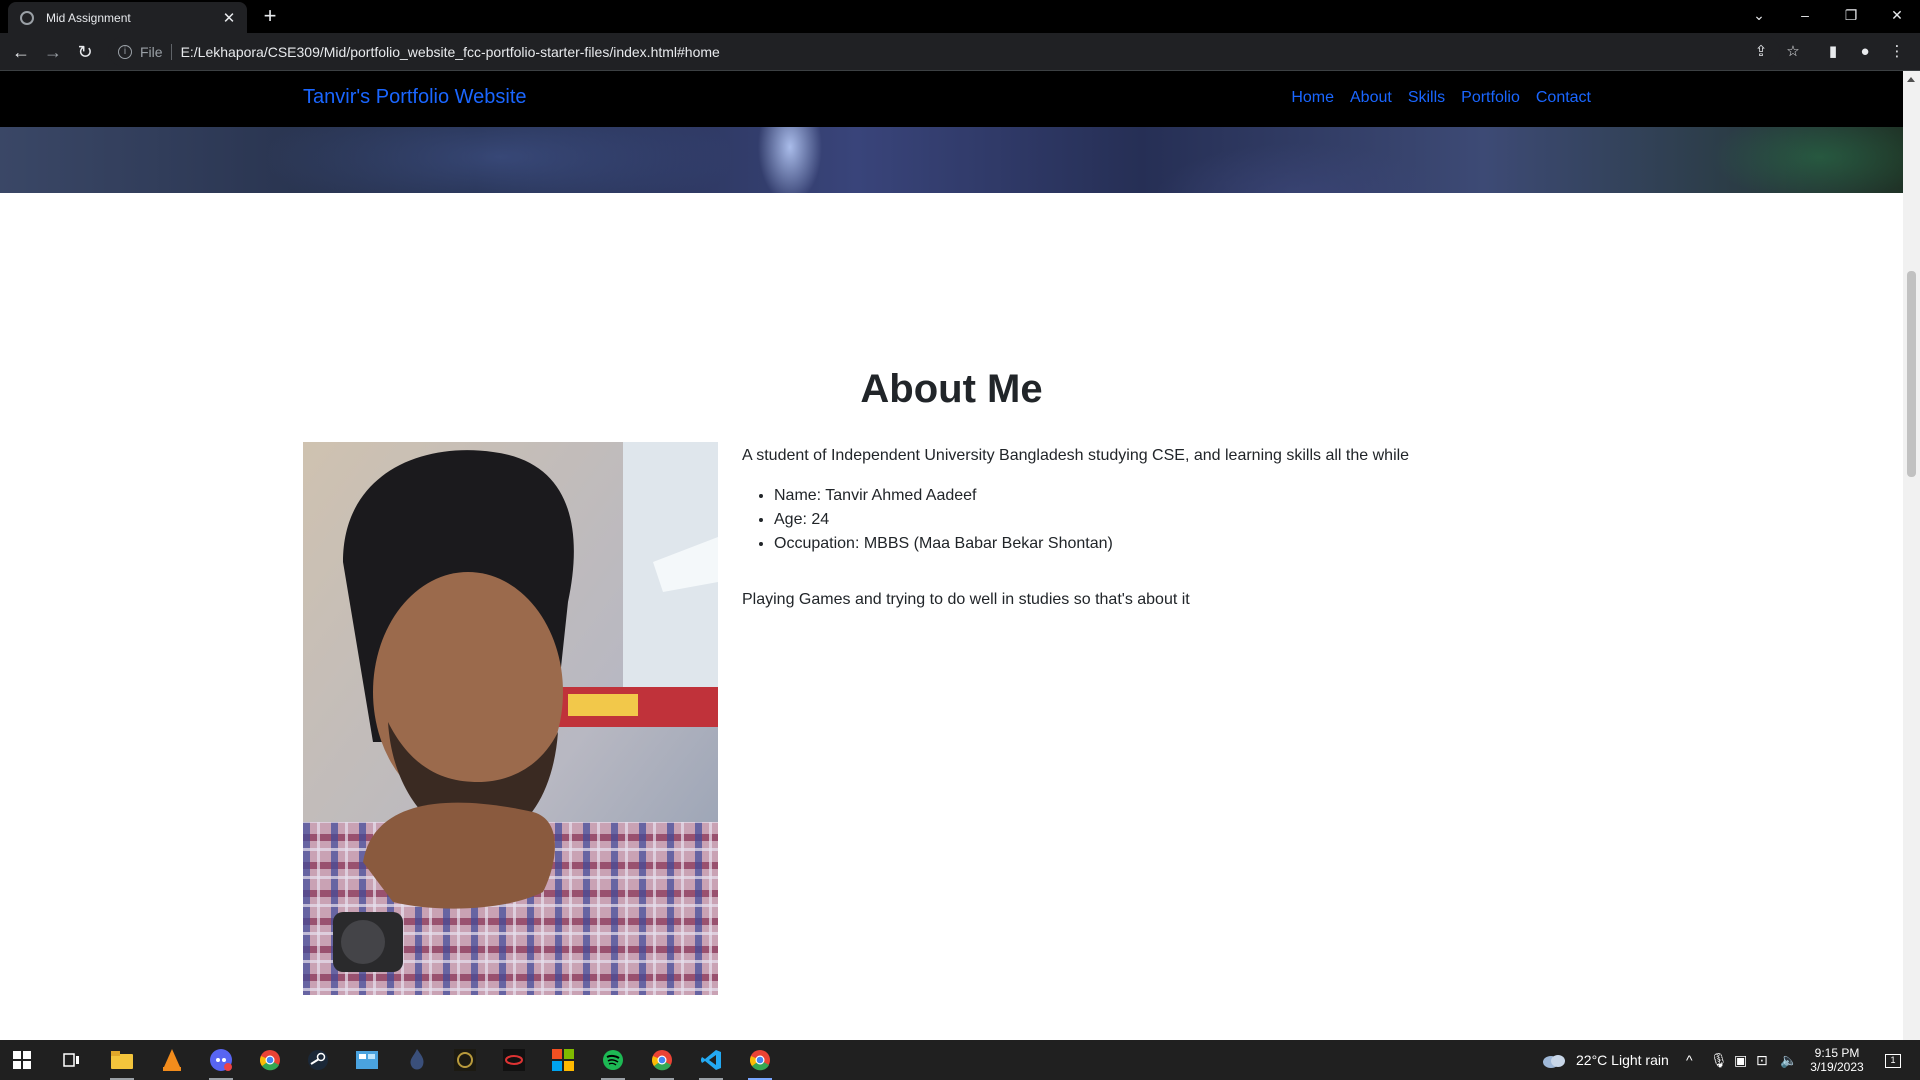  What do you see at coordinates (1761, 52) in the screenshot?
I see `share-icon: ⇪` at bounding box center [1761, 52].